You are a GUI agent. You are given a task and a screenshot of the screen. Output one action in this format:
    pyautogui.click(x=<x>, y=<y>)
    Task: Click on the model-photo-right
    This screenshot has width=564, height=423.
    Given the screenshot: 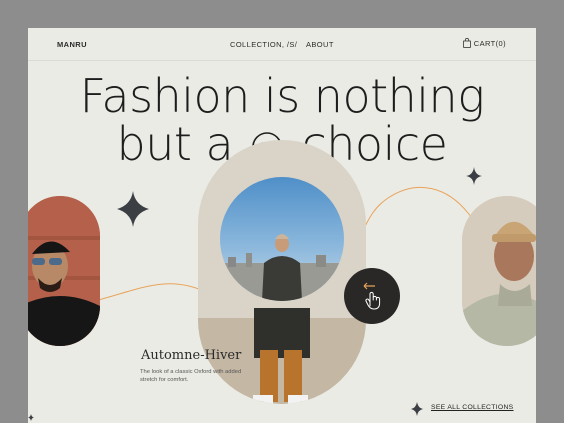 What is the action you would take?
    pyautogui.click(x=499, y=271)
    